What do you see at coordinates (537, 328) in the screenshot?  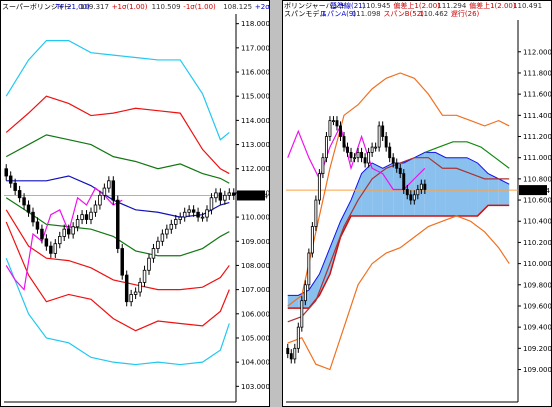 I see `y-tick-label: 109.400` at bounding box center [537, 328].